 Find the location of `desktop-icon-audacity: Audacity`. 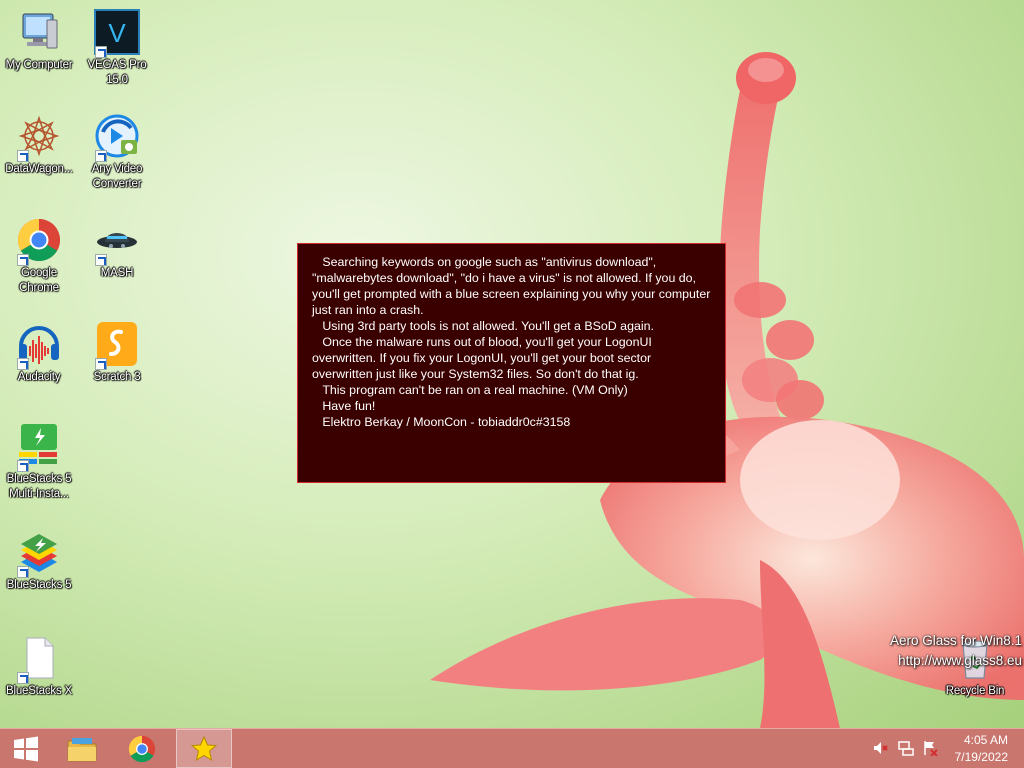

desktop-icon-audacity: Audacity is located at coordinates (39, 352).